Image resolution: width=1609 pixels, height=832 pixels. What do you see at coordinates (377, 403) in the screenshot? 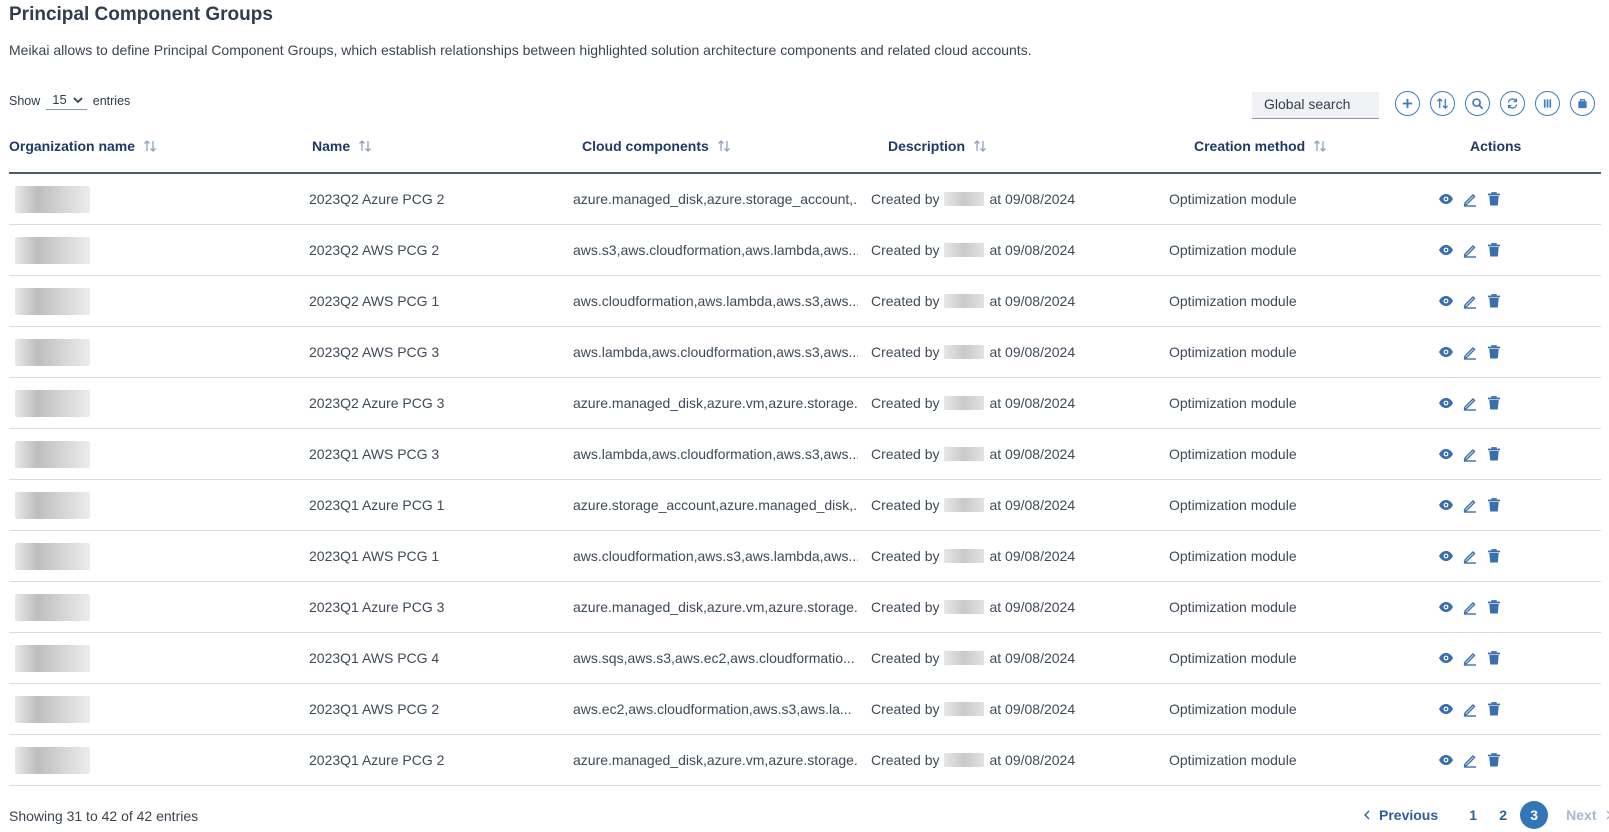
I see `name-cell: 2023Q2 Azure PCG 3` at bounding box center [377, 403].